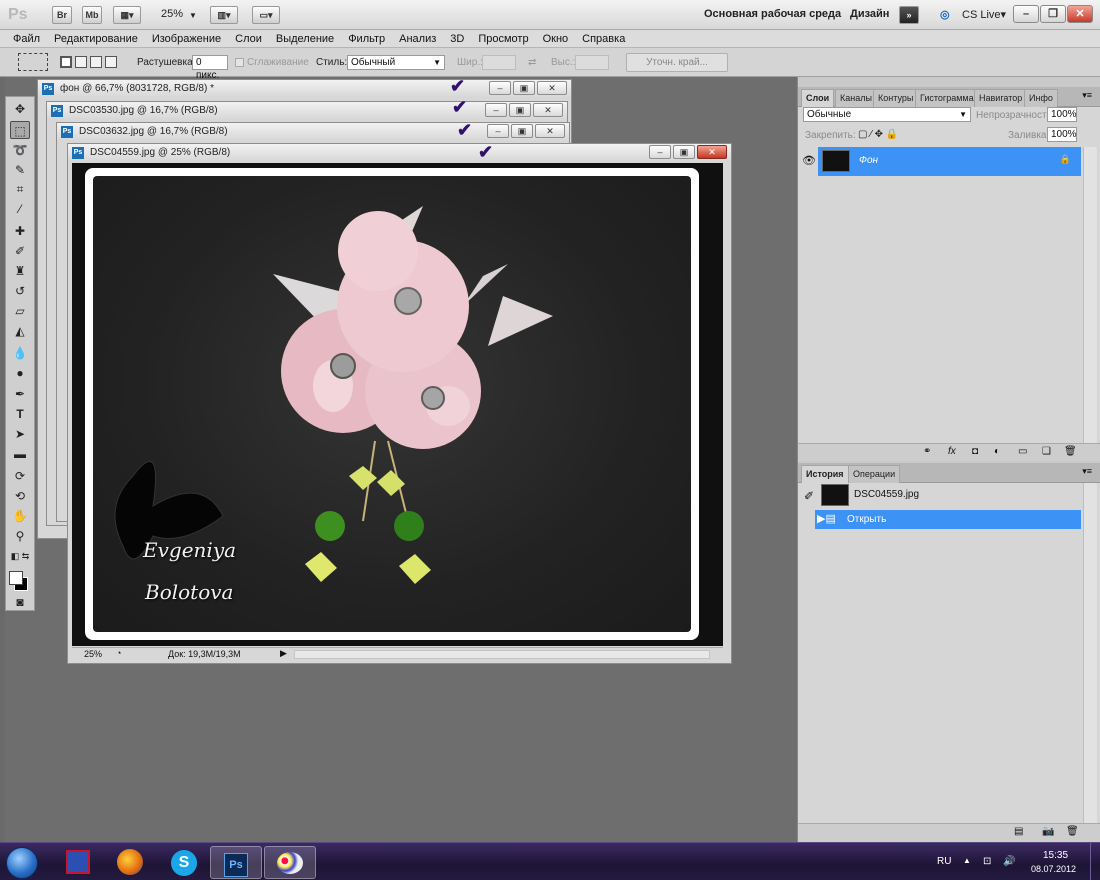 This screenshot has width=1100, height=880. What do you see at coordinates (305, 39) in the screenshot?
I see `menu-select: Выделение` at bounding box center [305, 39].